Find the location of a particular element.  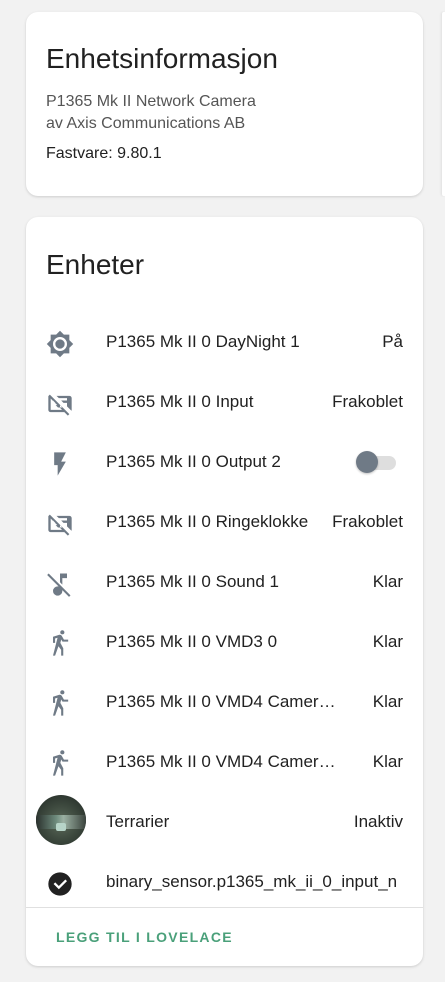

entity-row-binary-sensor: binary_sensor.p1365_mk_ii_0_input_n is located at coordinates (224, 882).